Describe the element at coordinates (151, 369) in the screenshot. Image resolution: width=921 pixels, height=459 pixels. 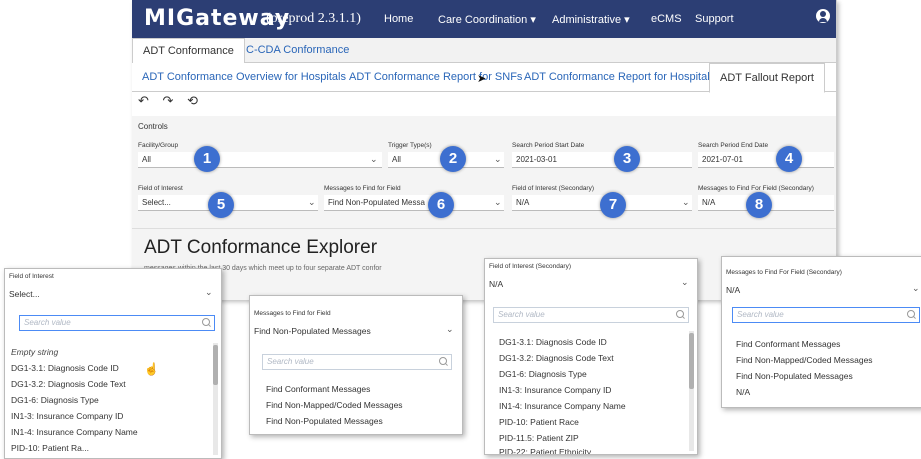
I see `hand-cursor-icon: ☝` at that location.